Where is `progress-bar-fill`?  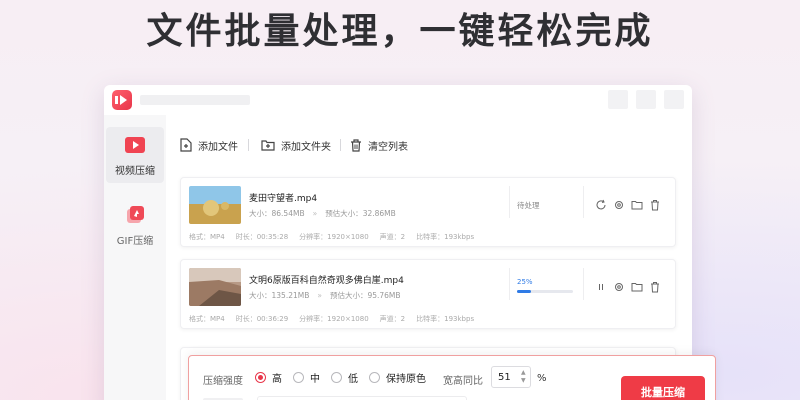
progress-bar-fill is located at coordinates (524, 291).